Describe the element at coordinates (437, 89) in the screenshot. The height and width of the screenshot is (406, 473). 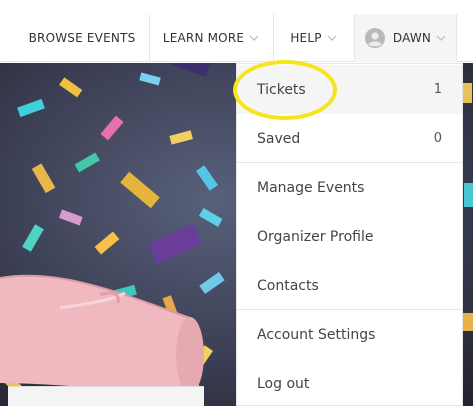
I see `tickets-count: 1` at that location.